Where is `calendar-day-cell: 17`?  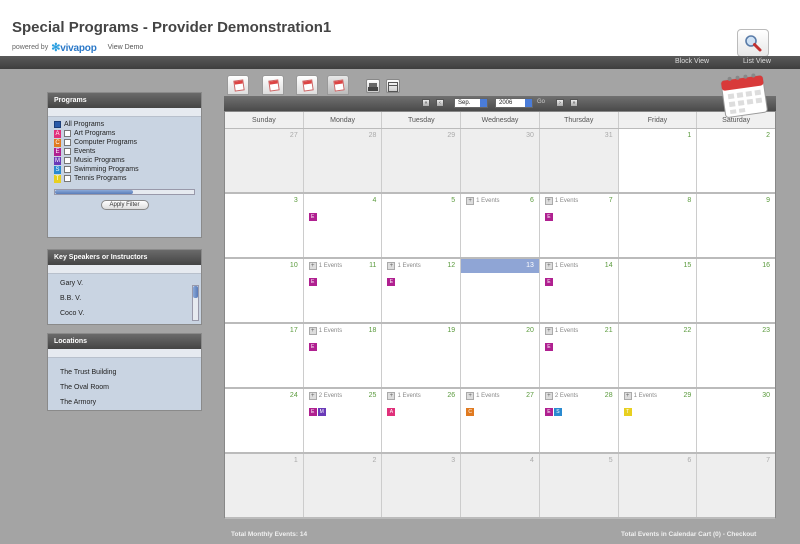 calendar-day-cell: 17 is located at coordinates (264, 355).